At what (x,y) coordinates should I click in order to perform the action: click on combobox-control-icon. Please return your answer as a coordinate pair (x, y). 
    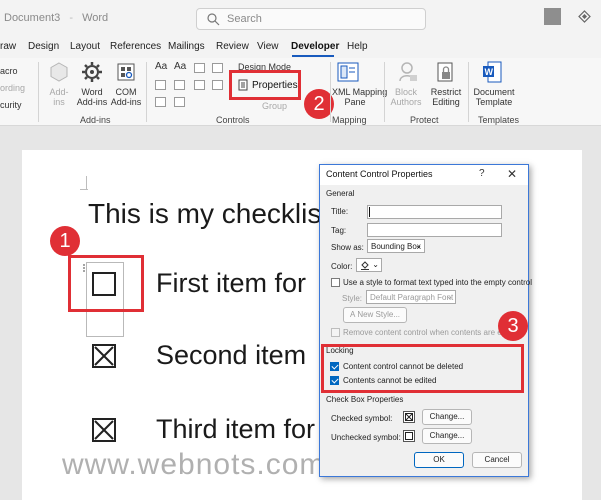
    Looking at the image, I should click on (179, 85).